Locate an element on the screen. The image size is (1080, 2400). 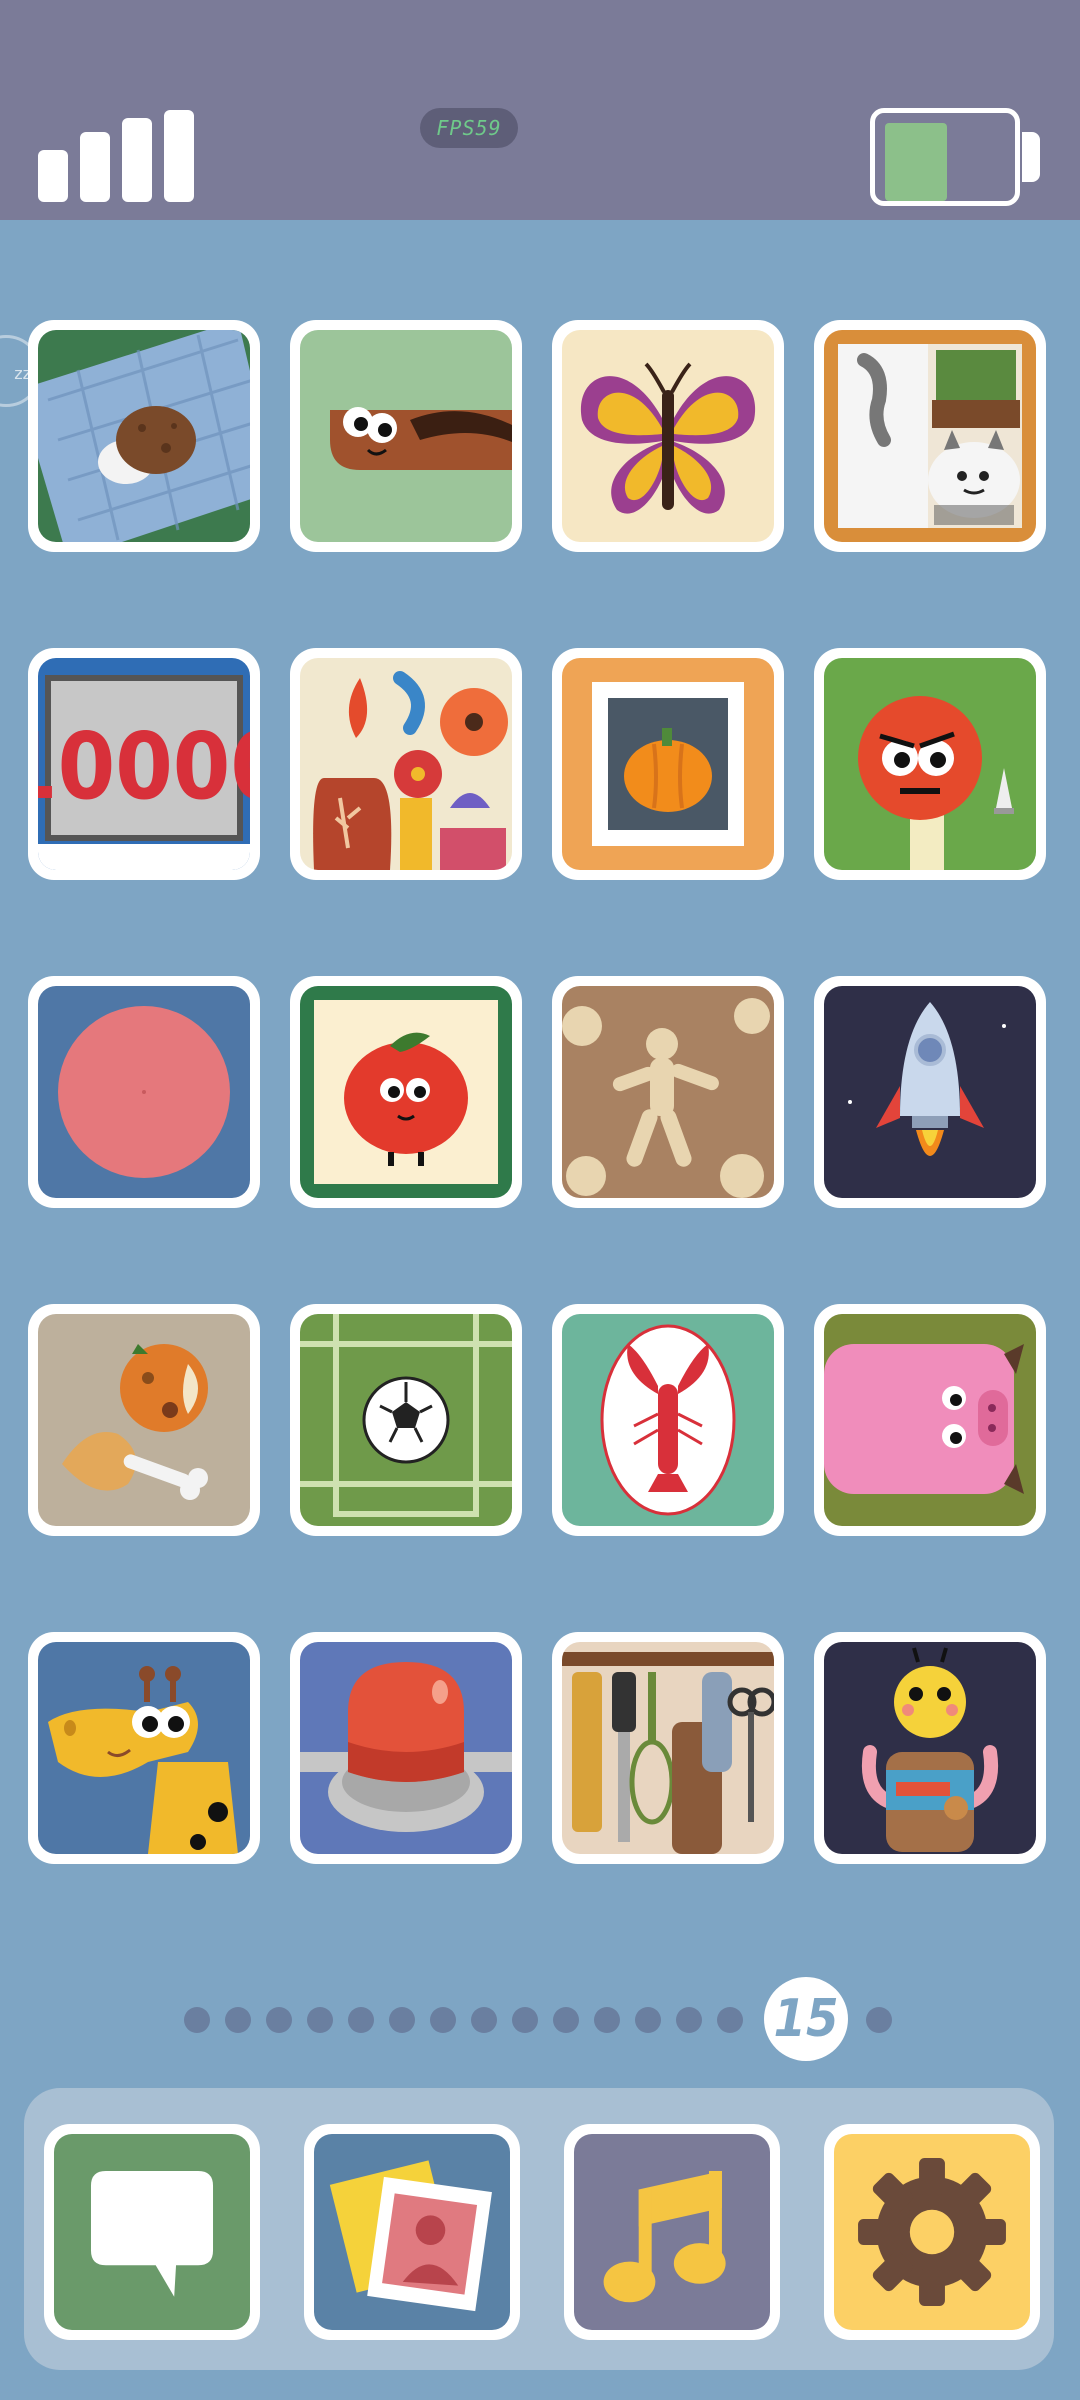
mushroom-on-cloth-icon is located at coordinates (144, 436).